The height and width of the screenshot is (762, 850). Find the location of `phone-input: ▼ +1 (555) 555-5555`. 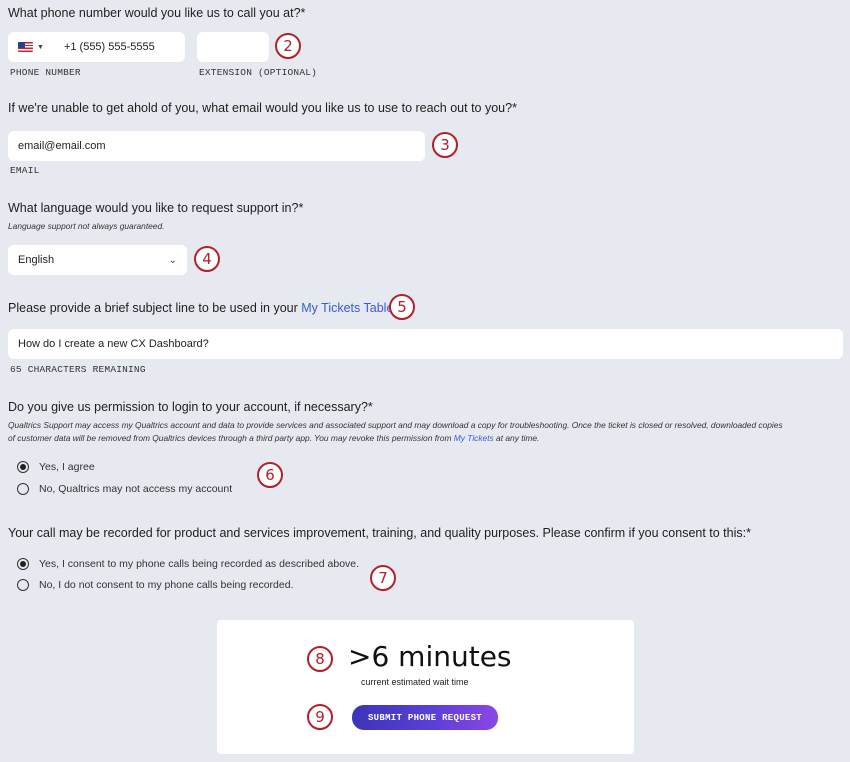

phone-input: ▼ +1 (555) 555-5555 is located at coordinates (96, 47).